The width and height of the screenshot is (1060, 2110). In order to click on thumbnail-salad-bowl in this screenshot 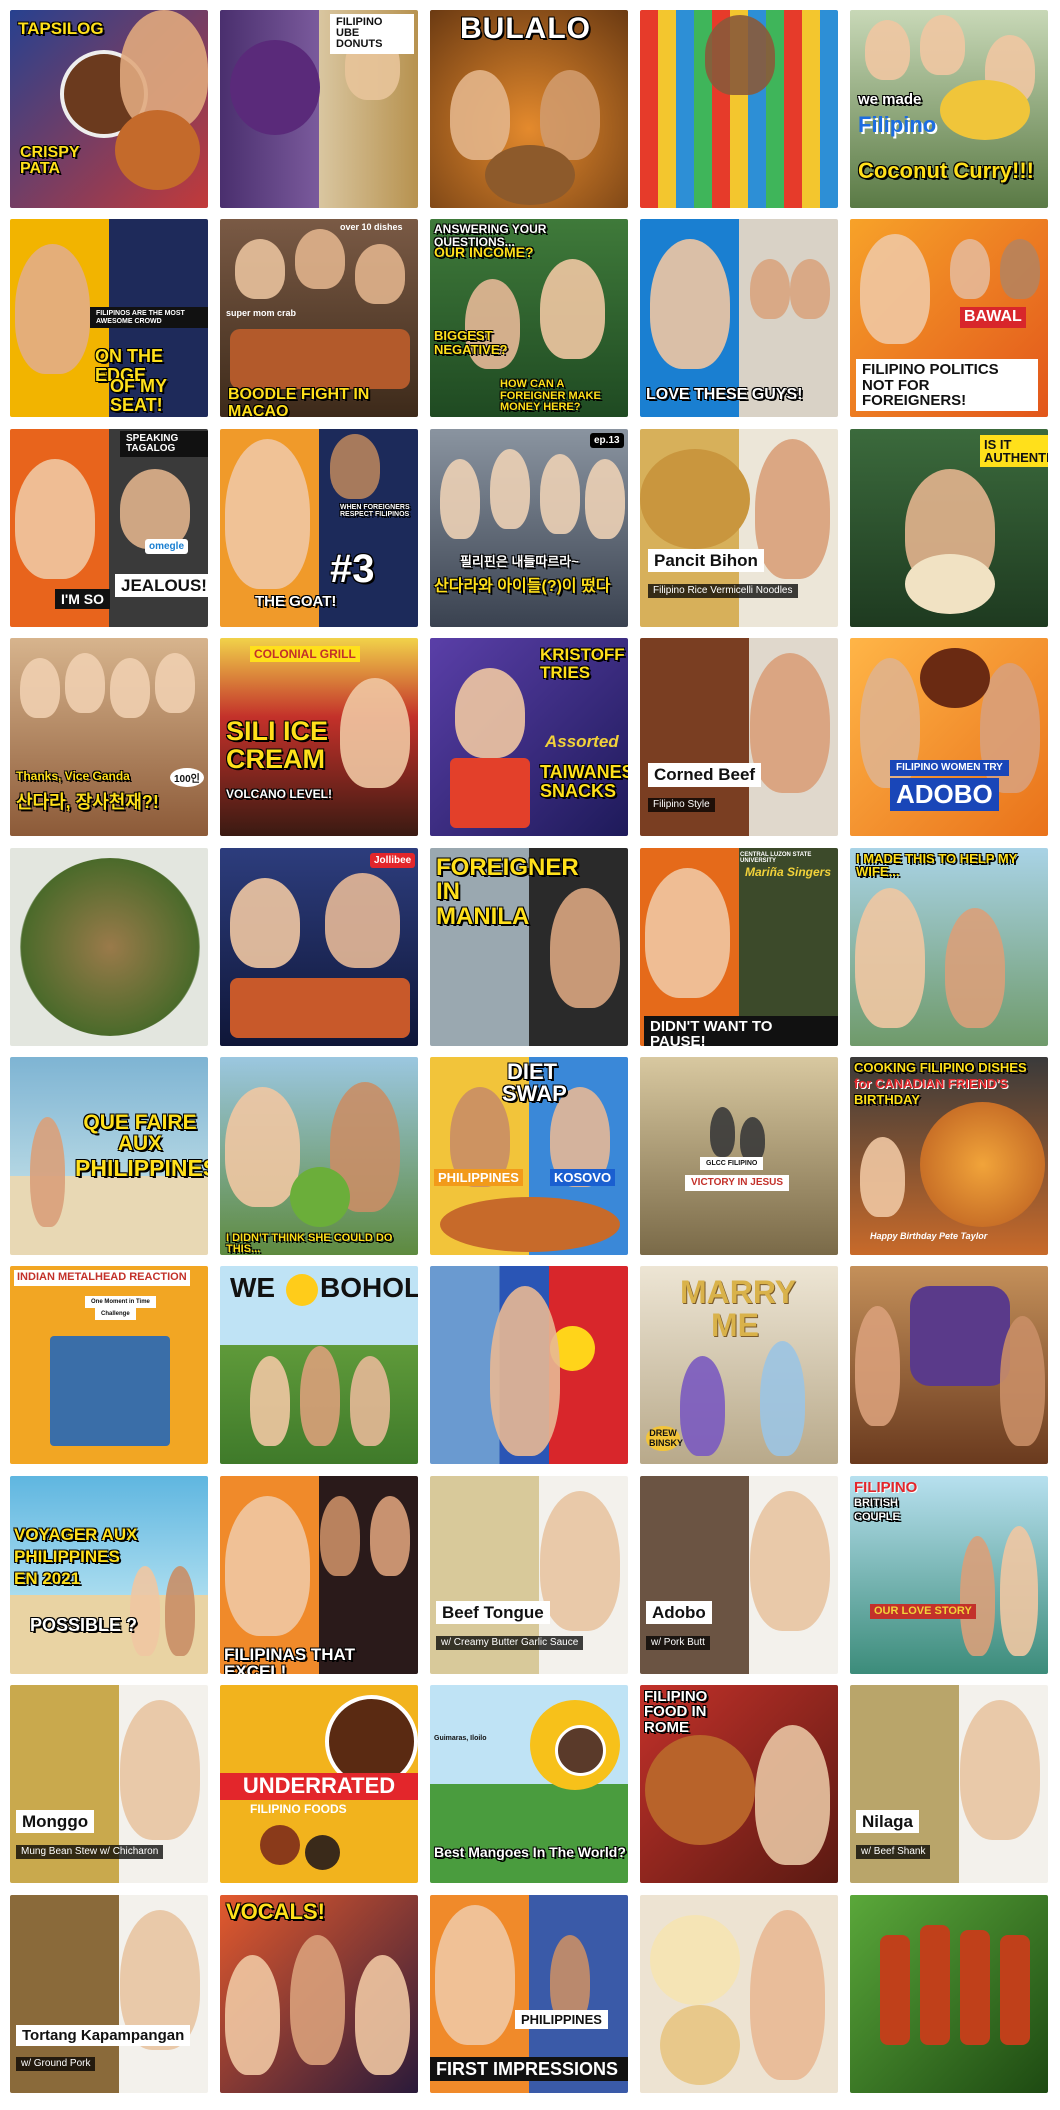, I will do `click(109, 946)`.